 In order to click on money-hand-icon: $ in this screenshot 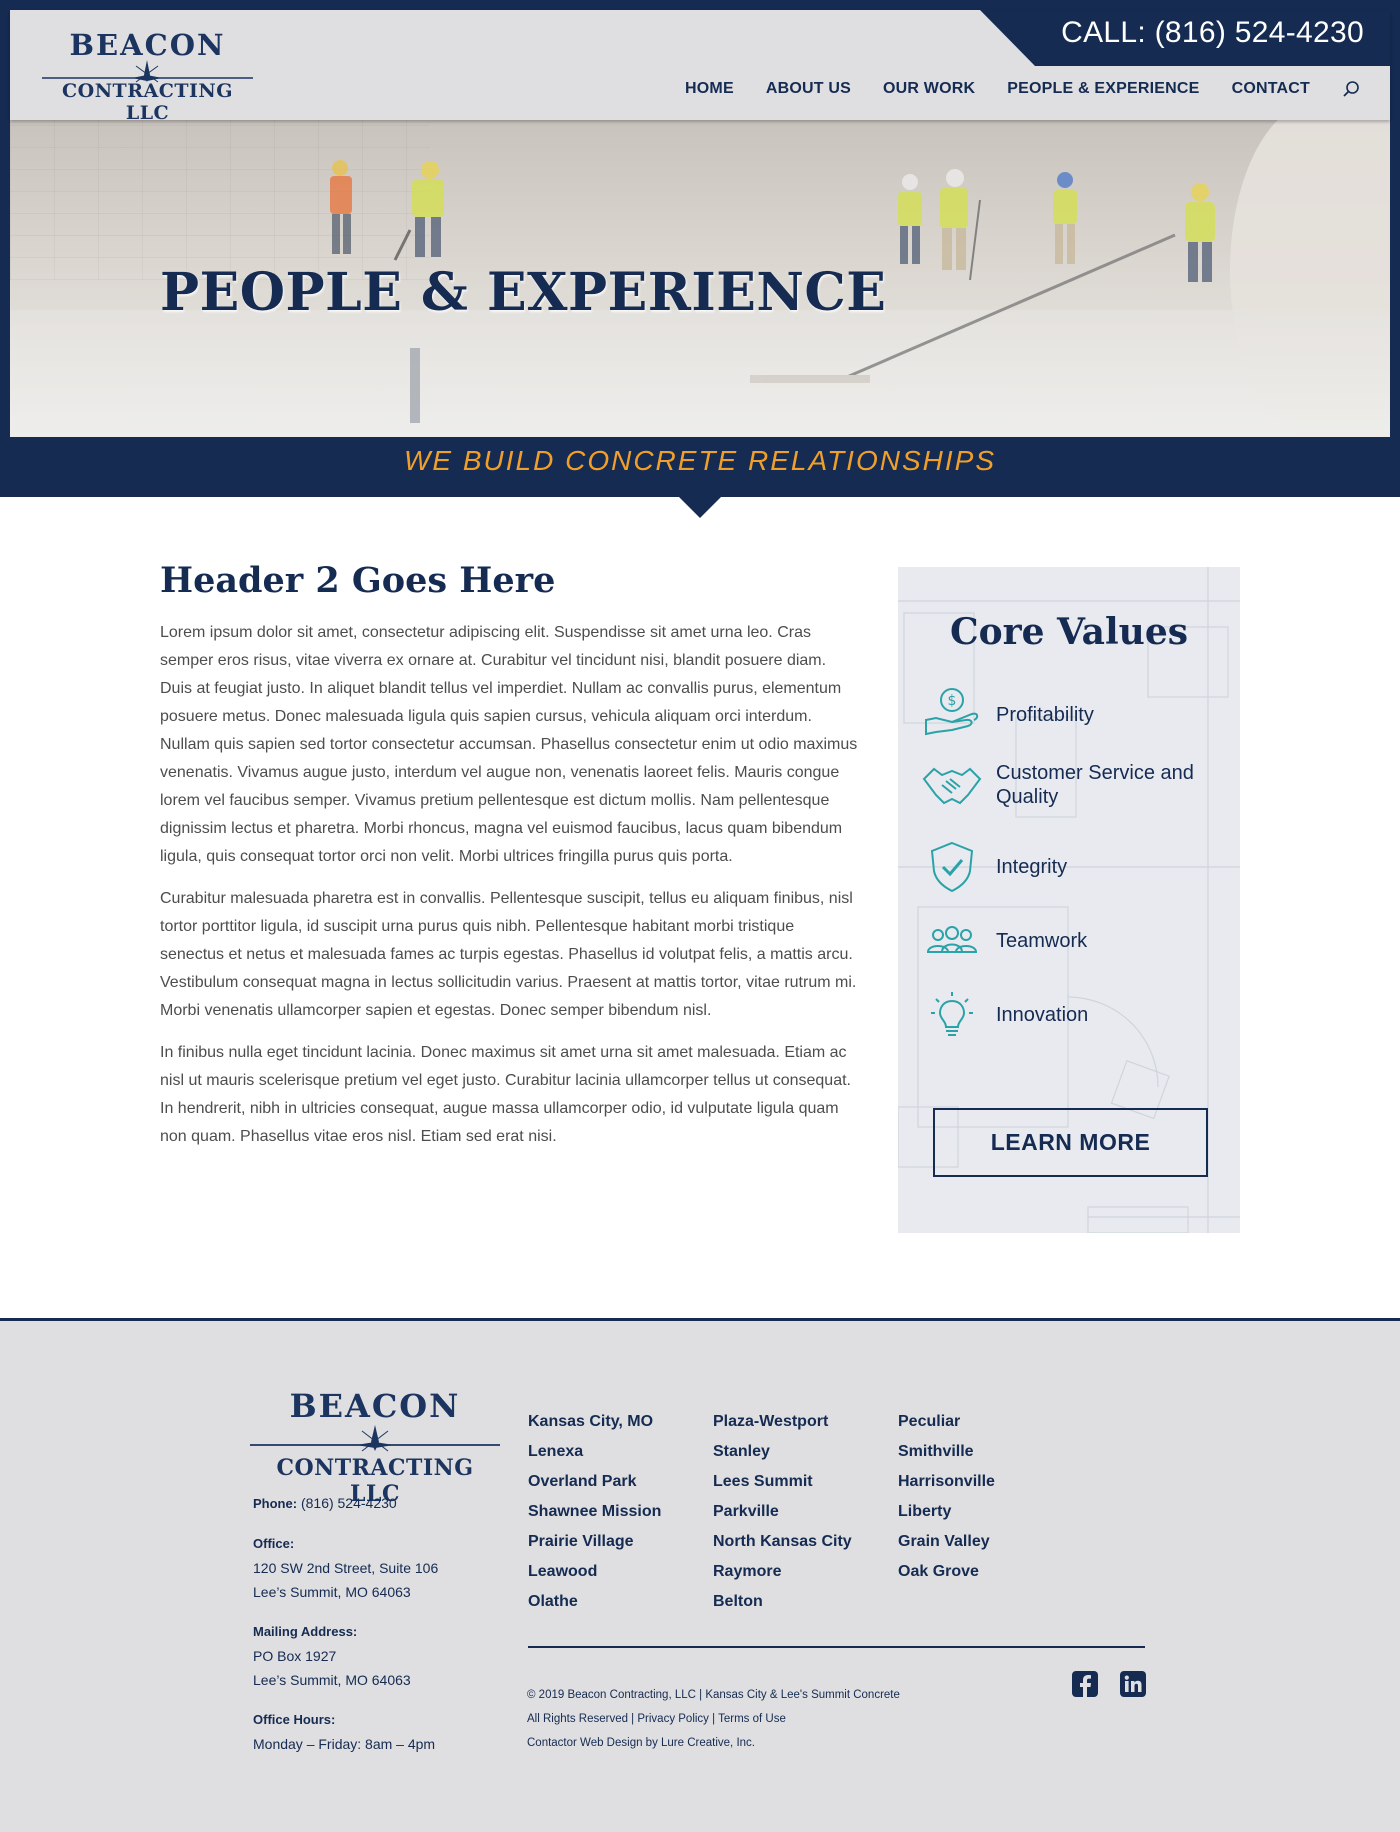, I will do `click(952, 715)`.